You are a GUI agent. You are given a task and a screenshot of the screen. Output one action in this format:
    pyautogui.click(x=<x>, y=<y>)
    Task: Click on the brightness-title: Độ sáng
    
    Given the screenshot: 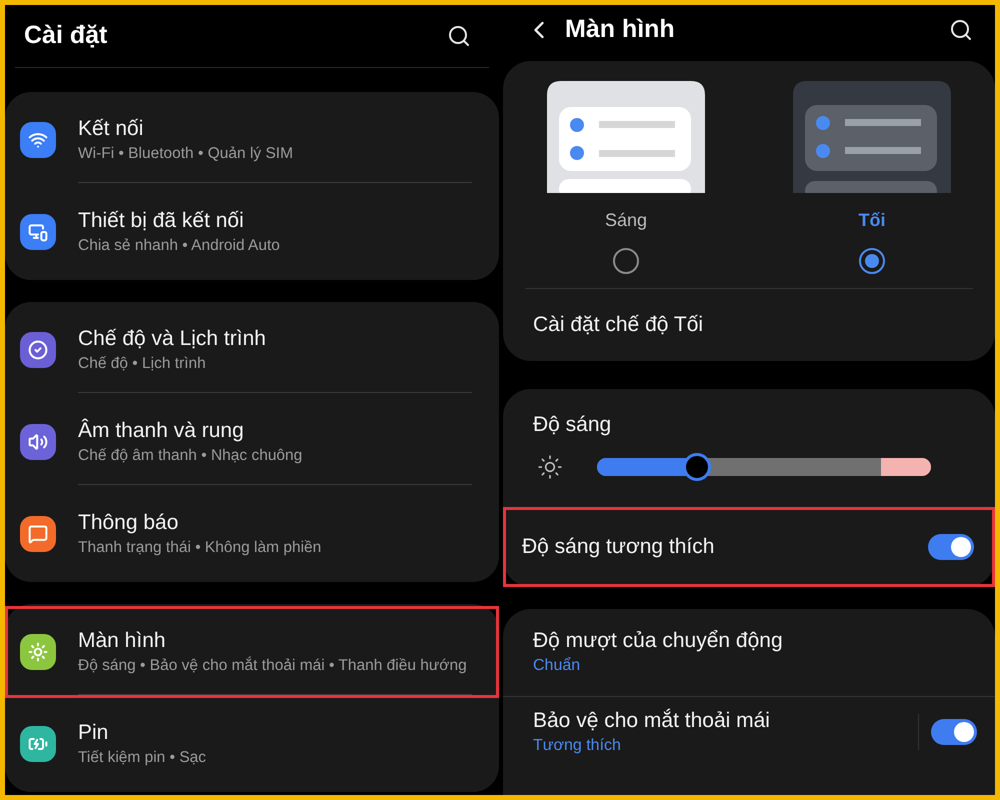 What is the action you would take?
    pyautogui.click(x=572, y=425)
    